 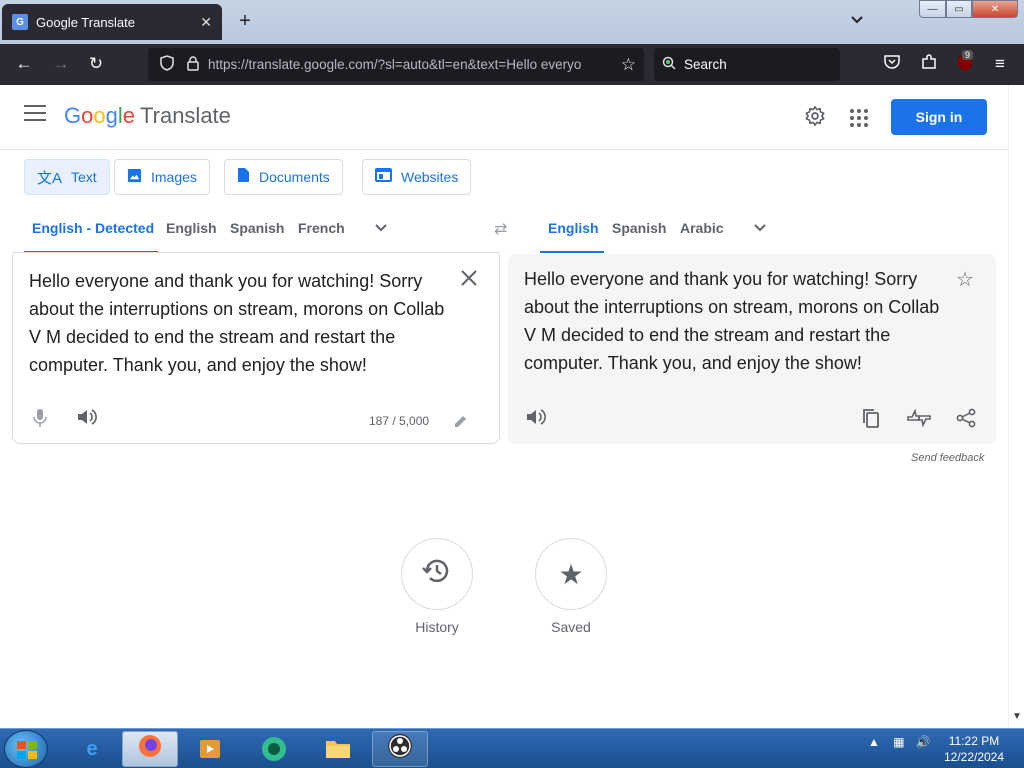 I want to click on window-controls: — ▭ ✕, so click(x=968, y=9).